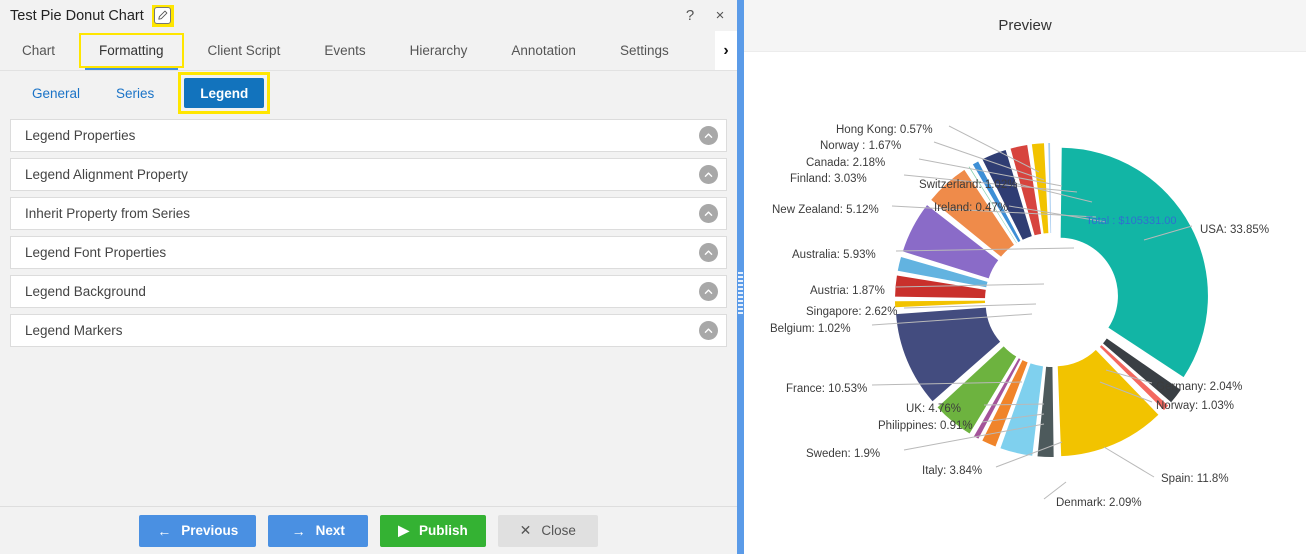  I want to click on slice-label: France: 10.53%, so click(827, 389).